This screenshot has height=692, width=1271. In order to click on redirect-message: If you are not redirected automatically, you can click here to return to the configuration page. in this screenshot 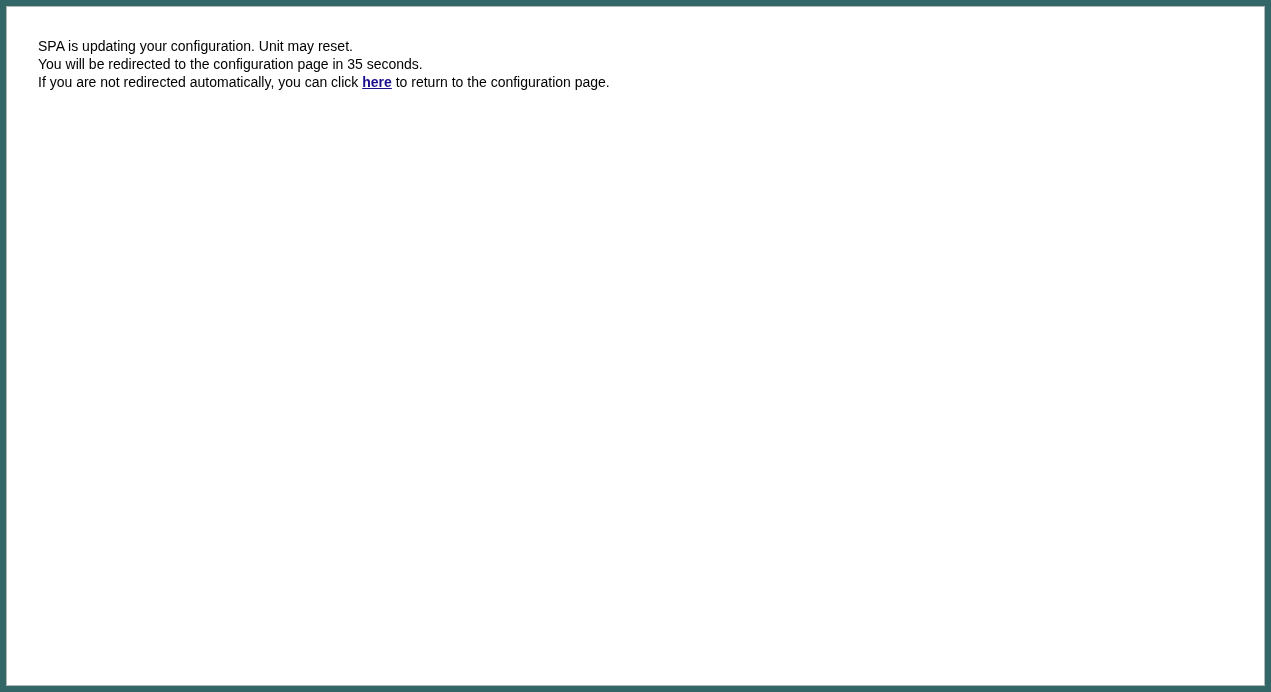, I will do `click(324, 82)`.